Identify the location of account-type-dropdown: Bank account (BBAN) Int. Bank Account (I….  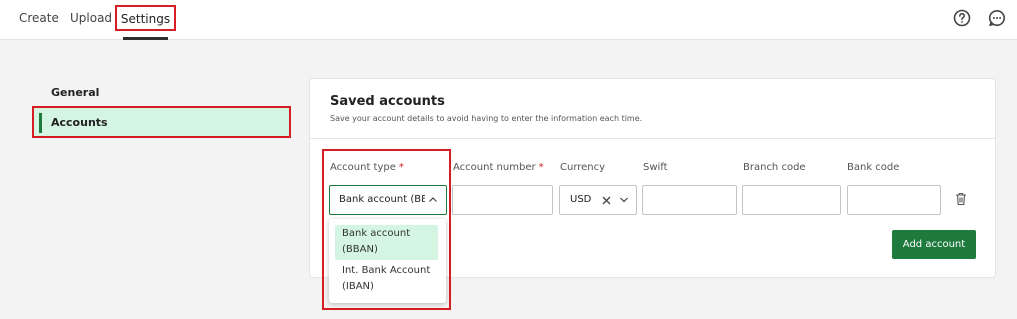
(387, 261).